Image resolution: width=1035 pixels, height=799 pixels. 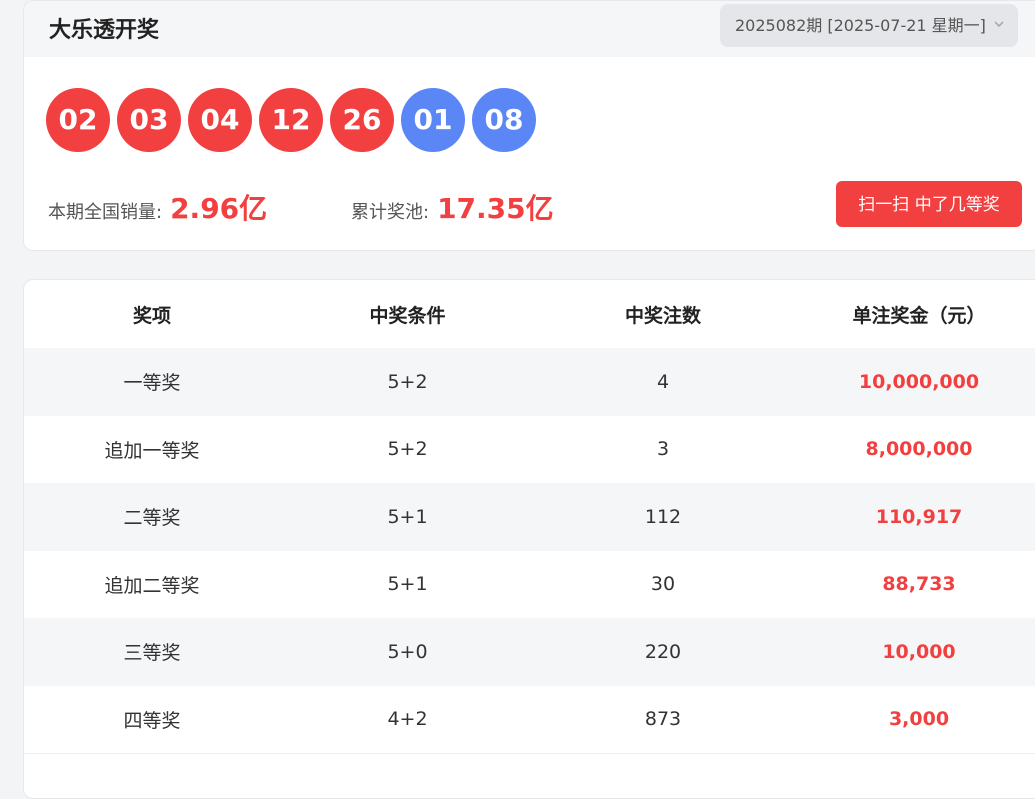 What do you see at coordinates (929, 204) in the screenshot?
I see `scan-prize-button: 扫一扫 中了几等奖` at bounding box center [929, 204].